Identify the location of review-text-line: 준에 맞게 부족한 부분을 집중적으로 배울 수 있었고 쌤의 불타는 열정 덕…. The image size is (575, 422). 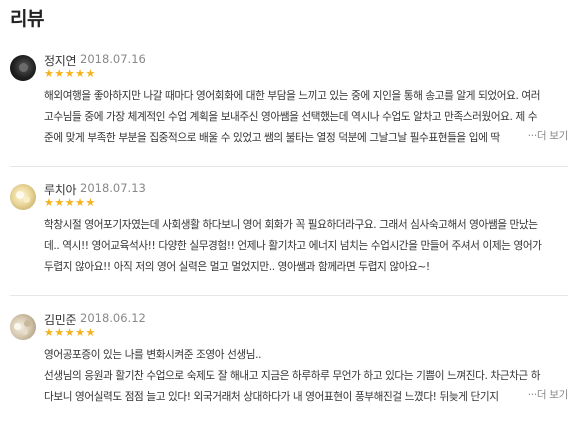
(272, 138).